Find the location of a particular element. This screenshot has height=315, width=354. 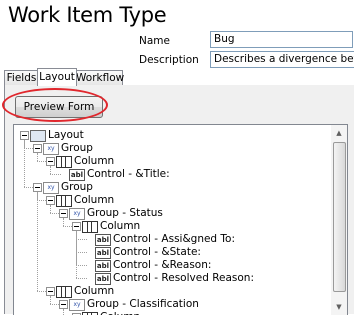

tree-node-label: Control - Resolved Reason: is located at coordinates (183, 278).